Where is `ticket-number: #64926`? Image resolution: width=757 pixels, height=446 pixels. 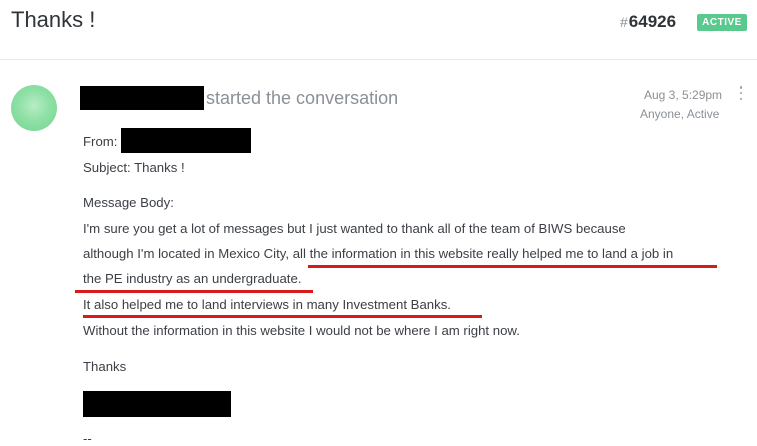 ticket-number: #64926 is located at coordinates (648, 22).